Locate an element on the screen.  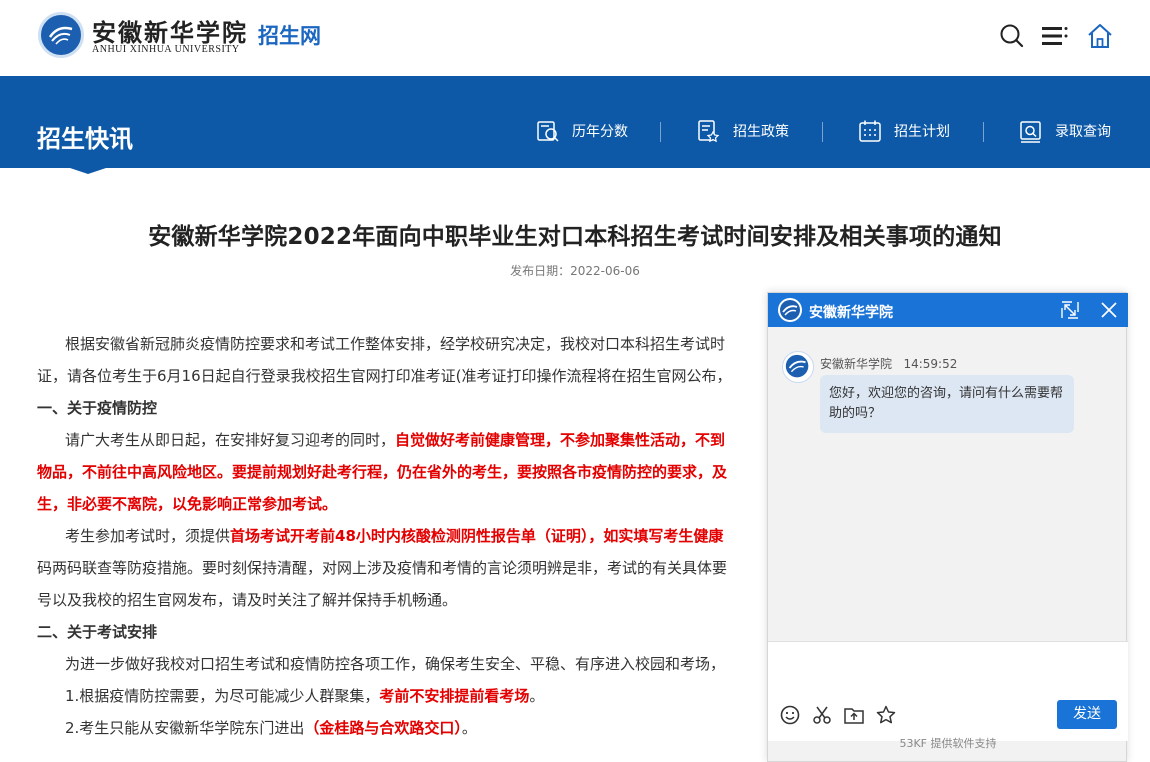
nav-admission-plan: 招生计划 is located at coordinates (904, 131).